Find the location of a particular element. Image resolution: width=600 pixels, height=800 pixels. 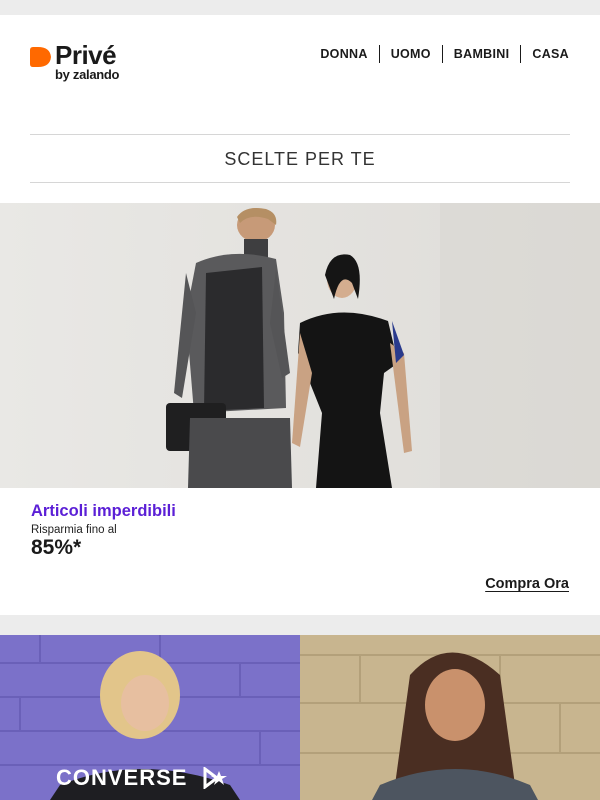

section-title: SCELTE PER TE is located at coordinates (300, 159).